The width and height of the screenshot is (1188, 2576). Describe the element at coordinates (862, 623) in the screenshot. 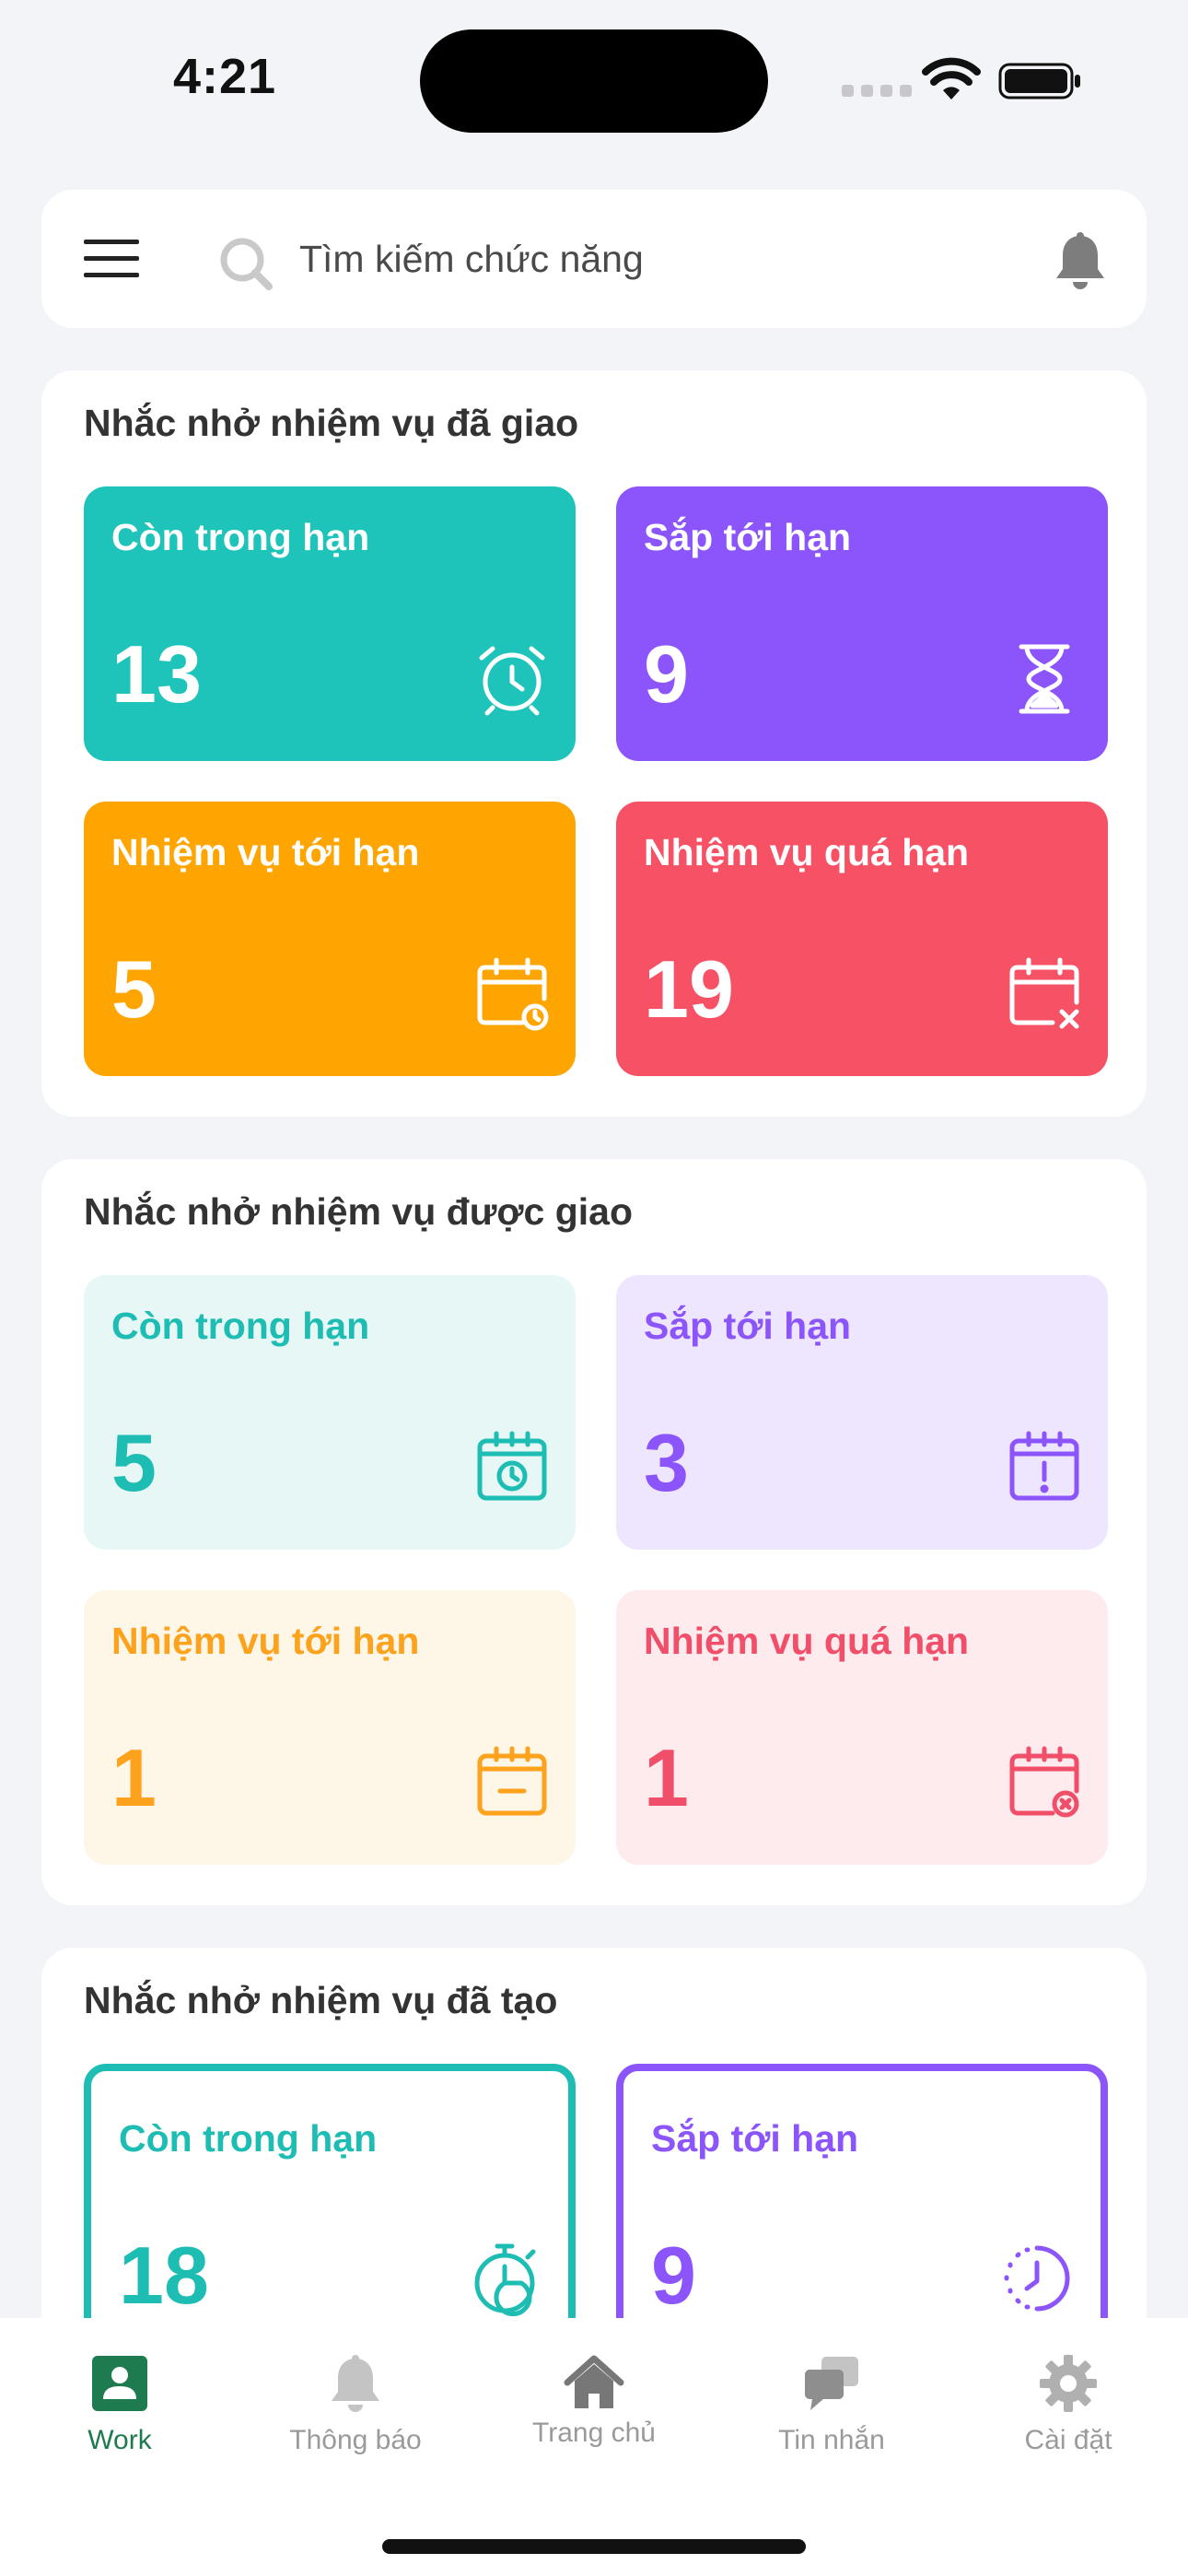

I see `tile-nearing-deadline: Sắp tới hạn 9` at that location.